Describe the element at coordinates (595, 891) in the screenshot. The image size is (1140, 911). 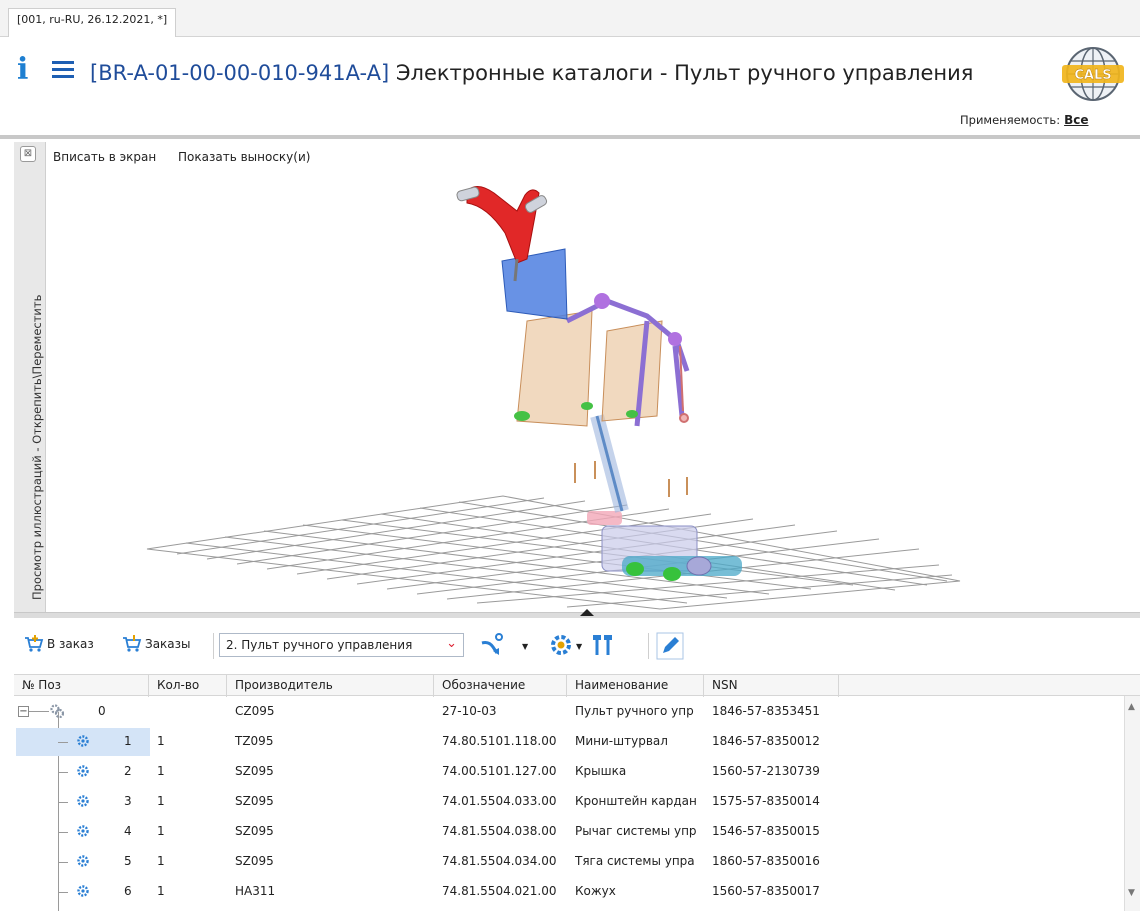
I see `row-name: Кожух` at that location.